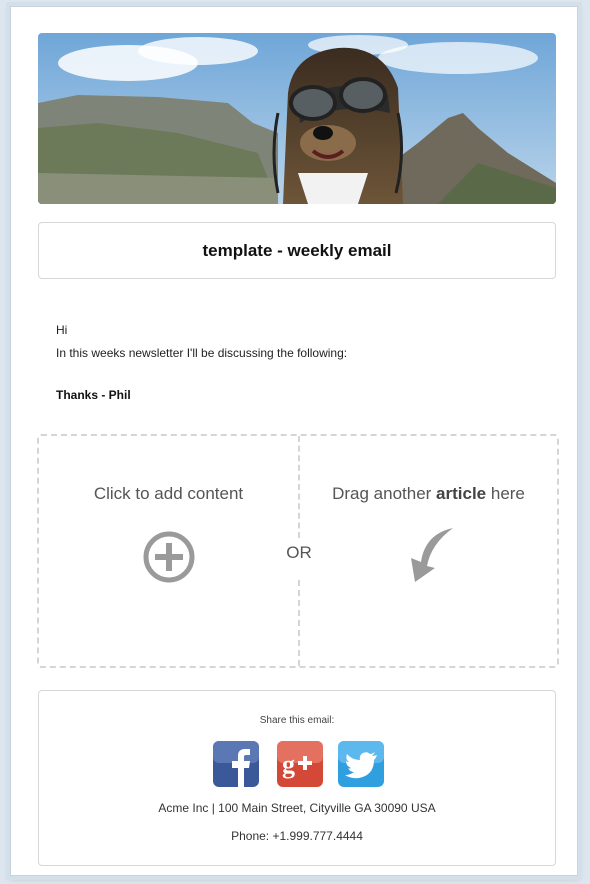 The height and width of the screenshot is (884, 590). Describe the element at coordinates (168, 494) in the screenshot. I see `add-content-label: Click to add content` at that location.